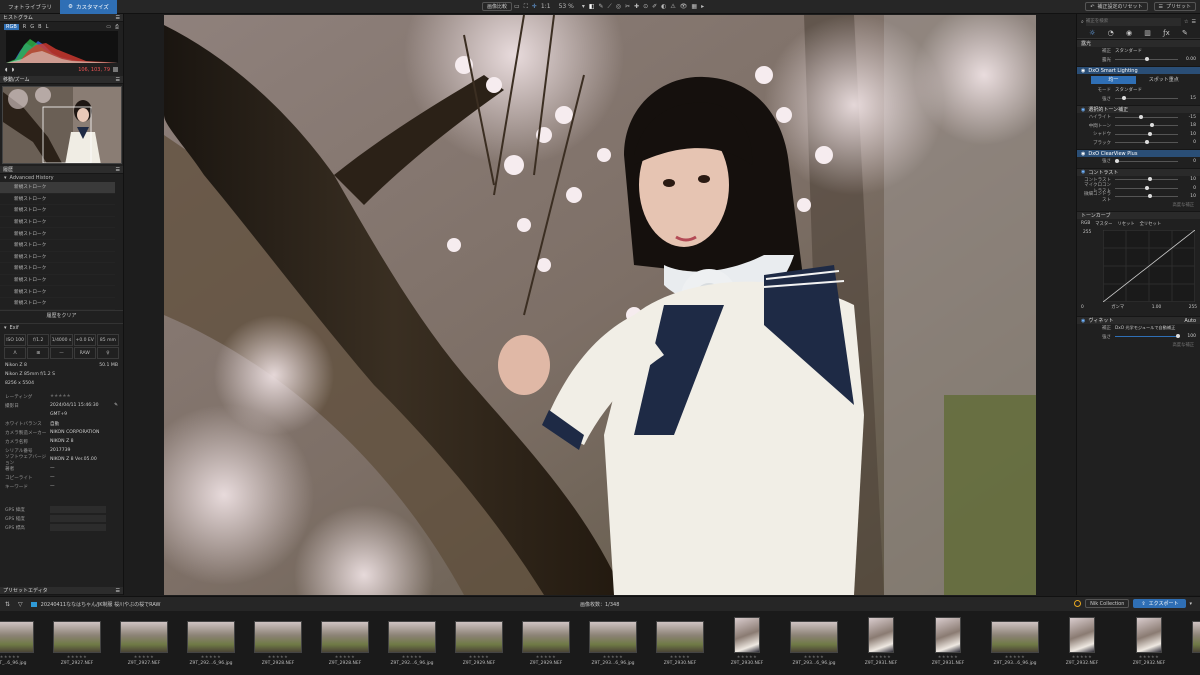 The width and height of the screenshot is (1200, 675). Describe the element at coordinates (1166, 33) in the screenshot. I see `effects-tab-icon: ƒx` at that location.